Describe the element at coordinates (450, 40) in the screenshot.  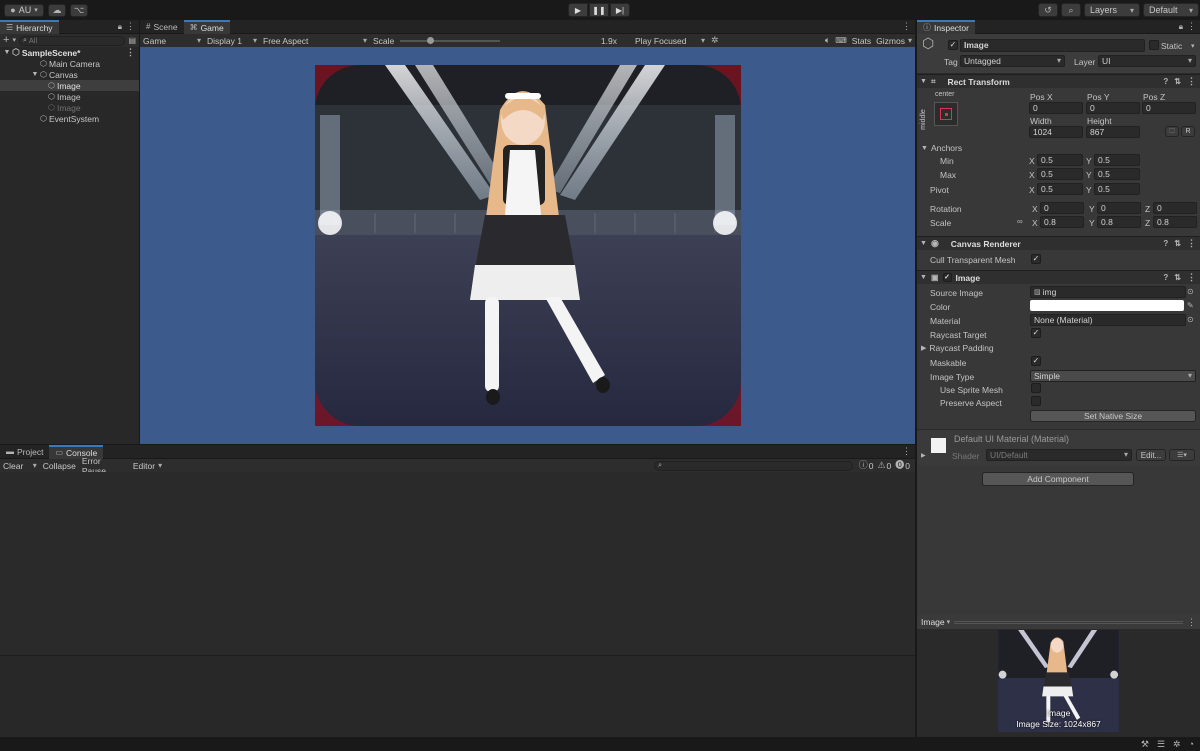
I see `scale-slider` at that location.